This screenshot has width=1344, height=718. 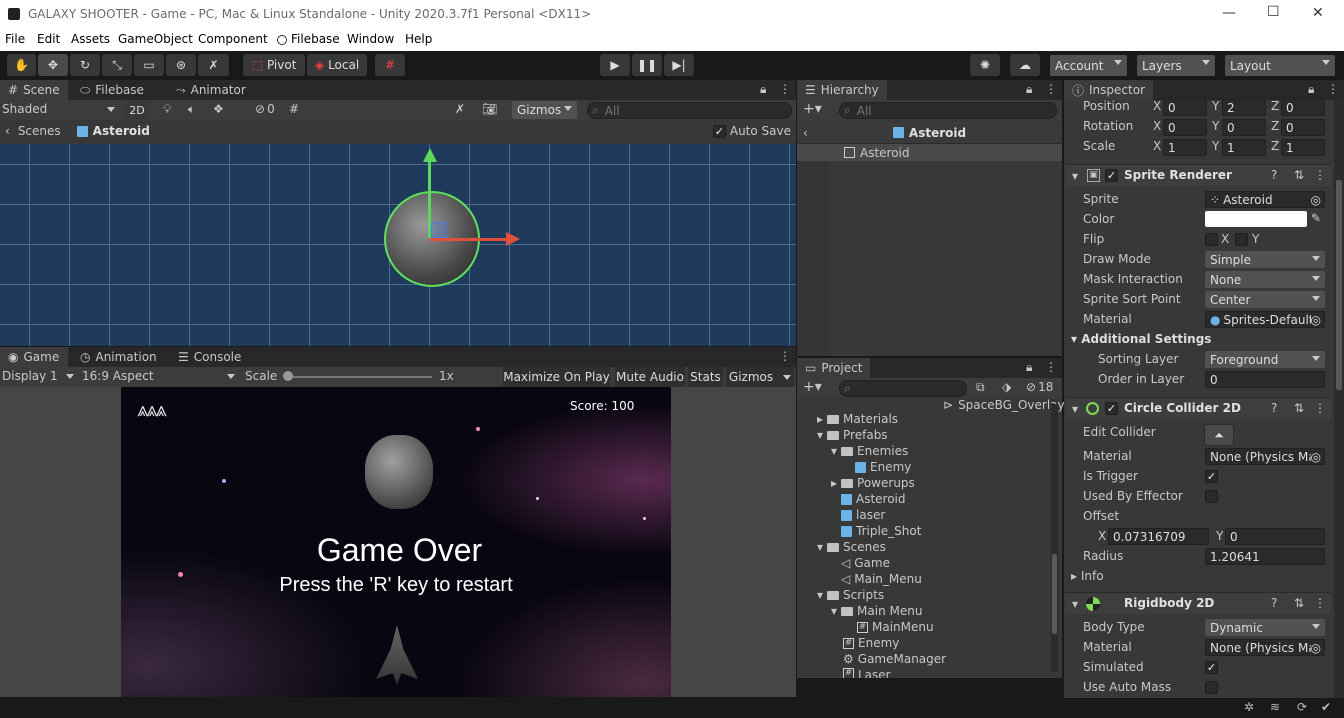 I want to click on progress-icon: ⟳, so click(x=1302, y=707).